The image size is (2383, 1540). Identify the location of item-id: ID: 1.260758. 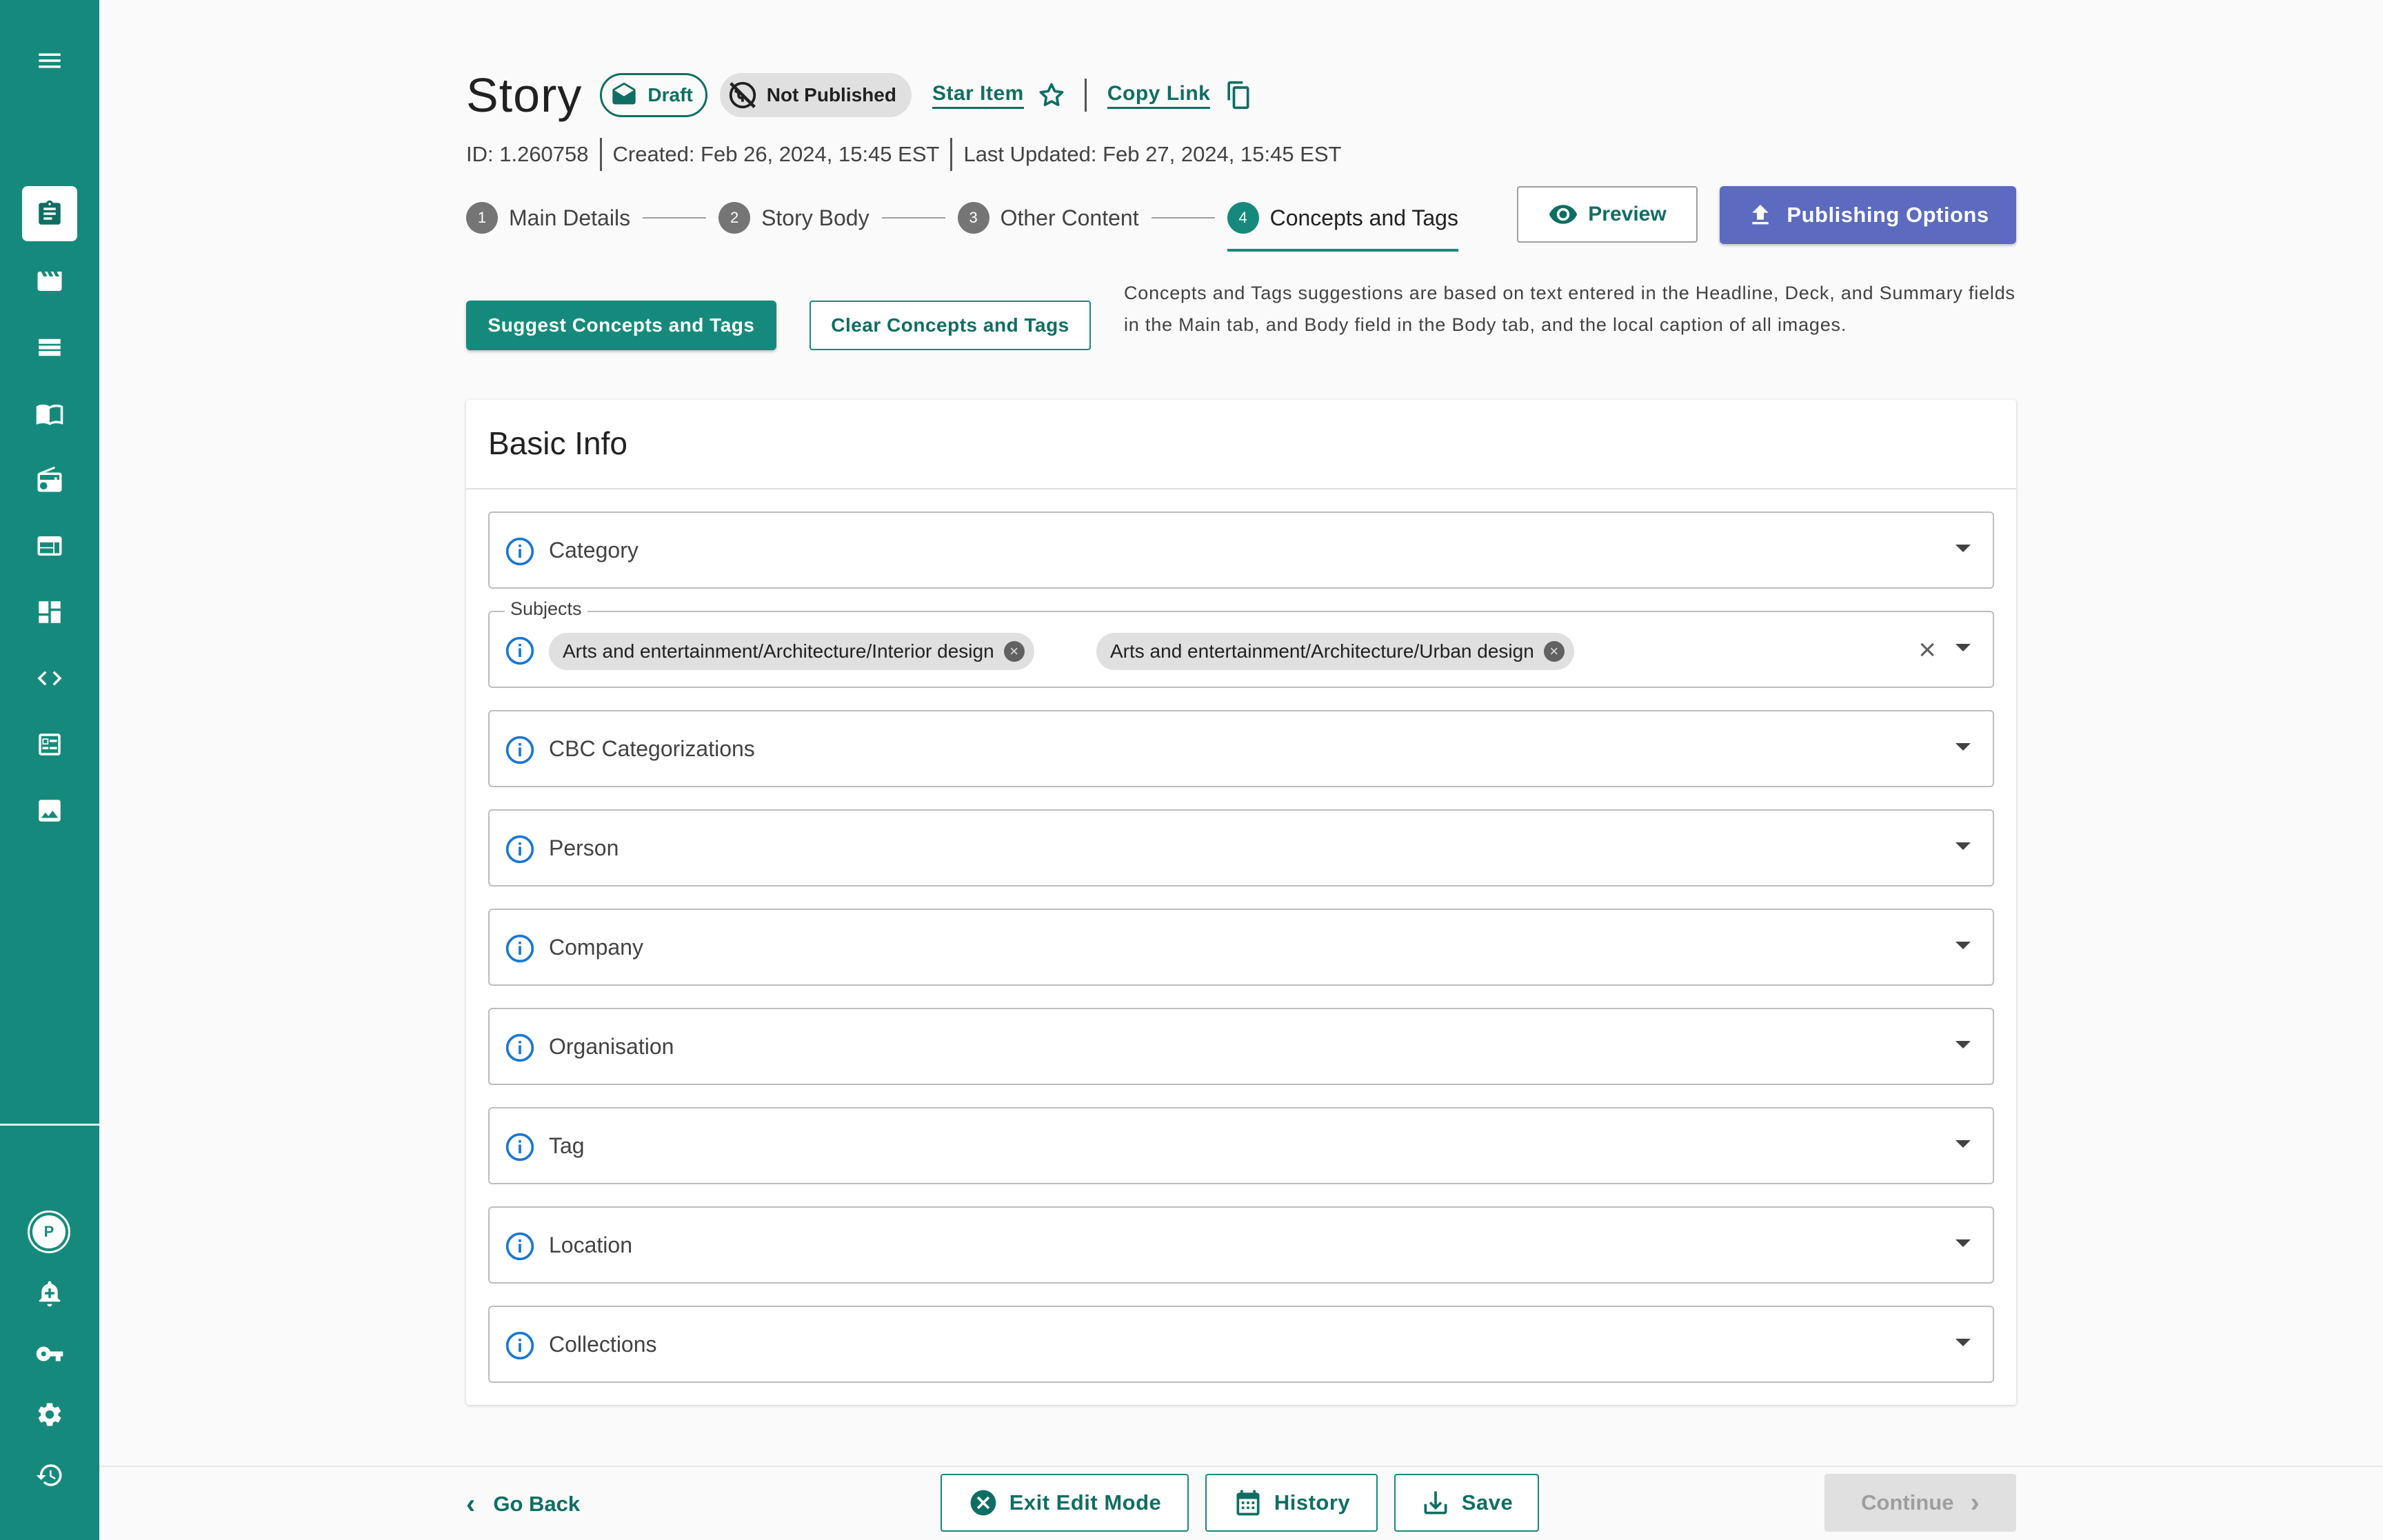
(527, 154).